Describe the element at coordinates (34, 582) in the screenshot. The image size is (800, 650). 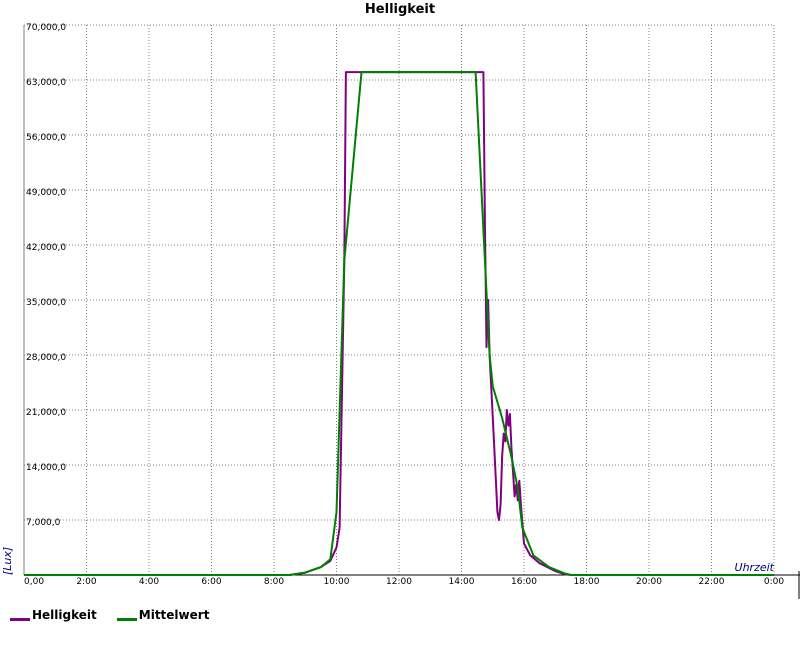
I see `x-tick-label: 0,00` at that location.